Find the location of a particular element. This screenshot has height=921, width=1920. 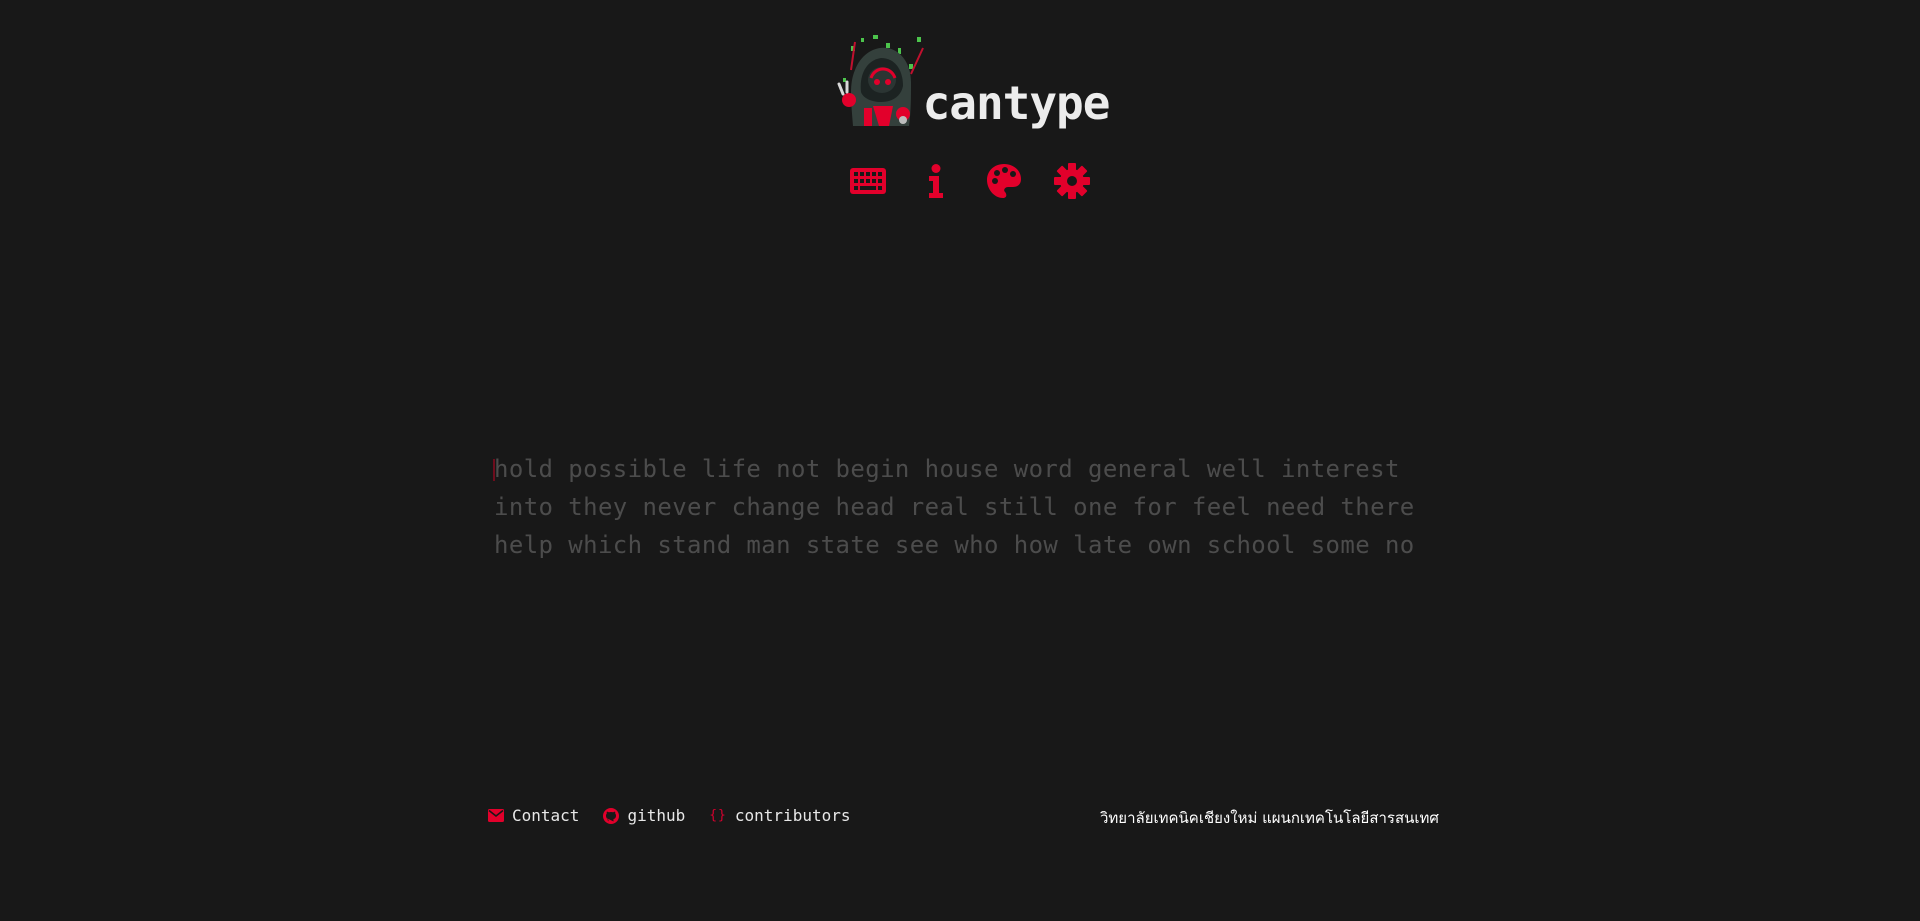

main-nav is located at coordinates (970, 181).